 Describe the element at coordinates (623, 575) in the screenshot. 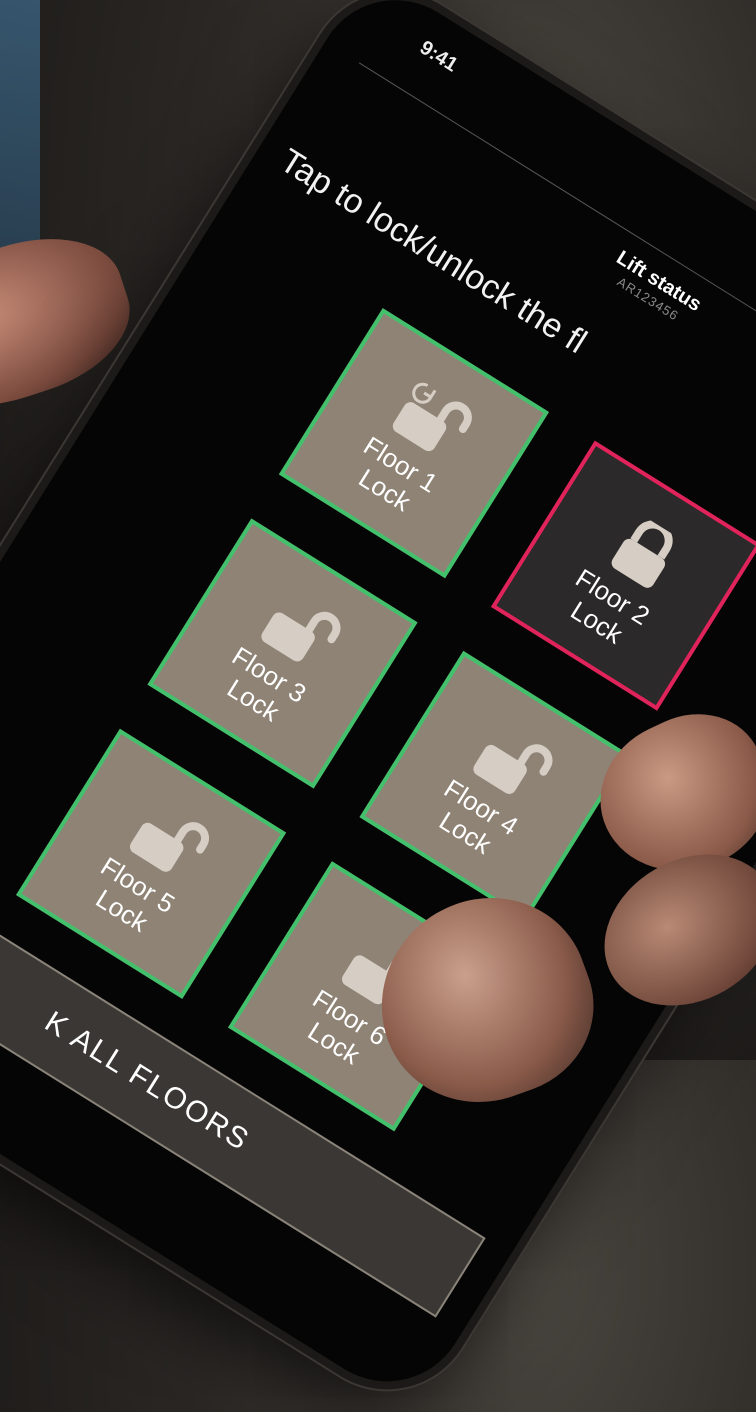

I see `floor-2-tile: Floor 2 Lock` at that location.